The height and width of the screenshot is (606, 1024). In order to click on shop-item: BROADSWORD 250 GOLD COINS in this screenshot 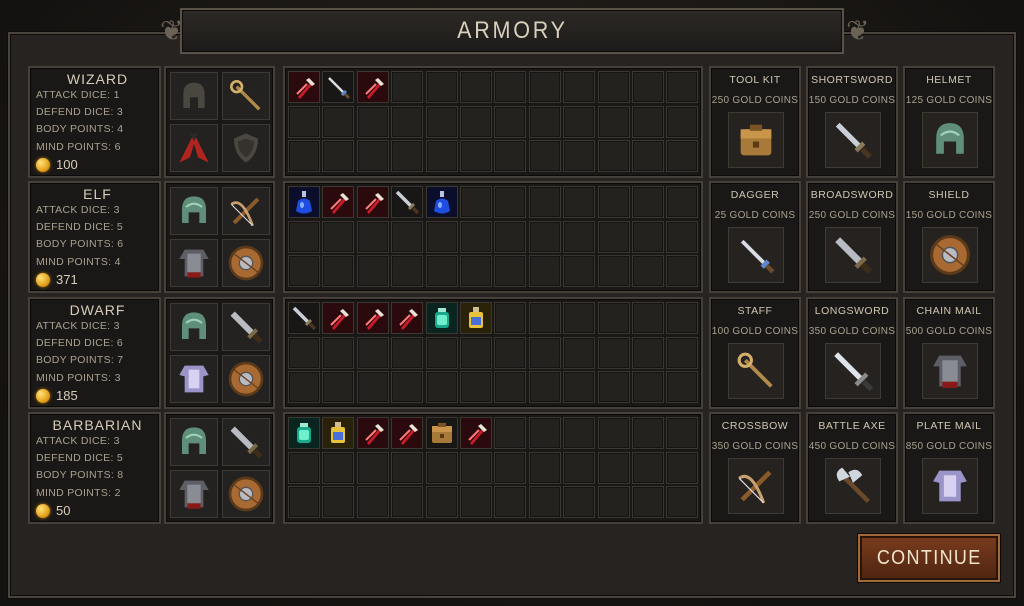, I will do `click(852, 237)`.